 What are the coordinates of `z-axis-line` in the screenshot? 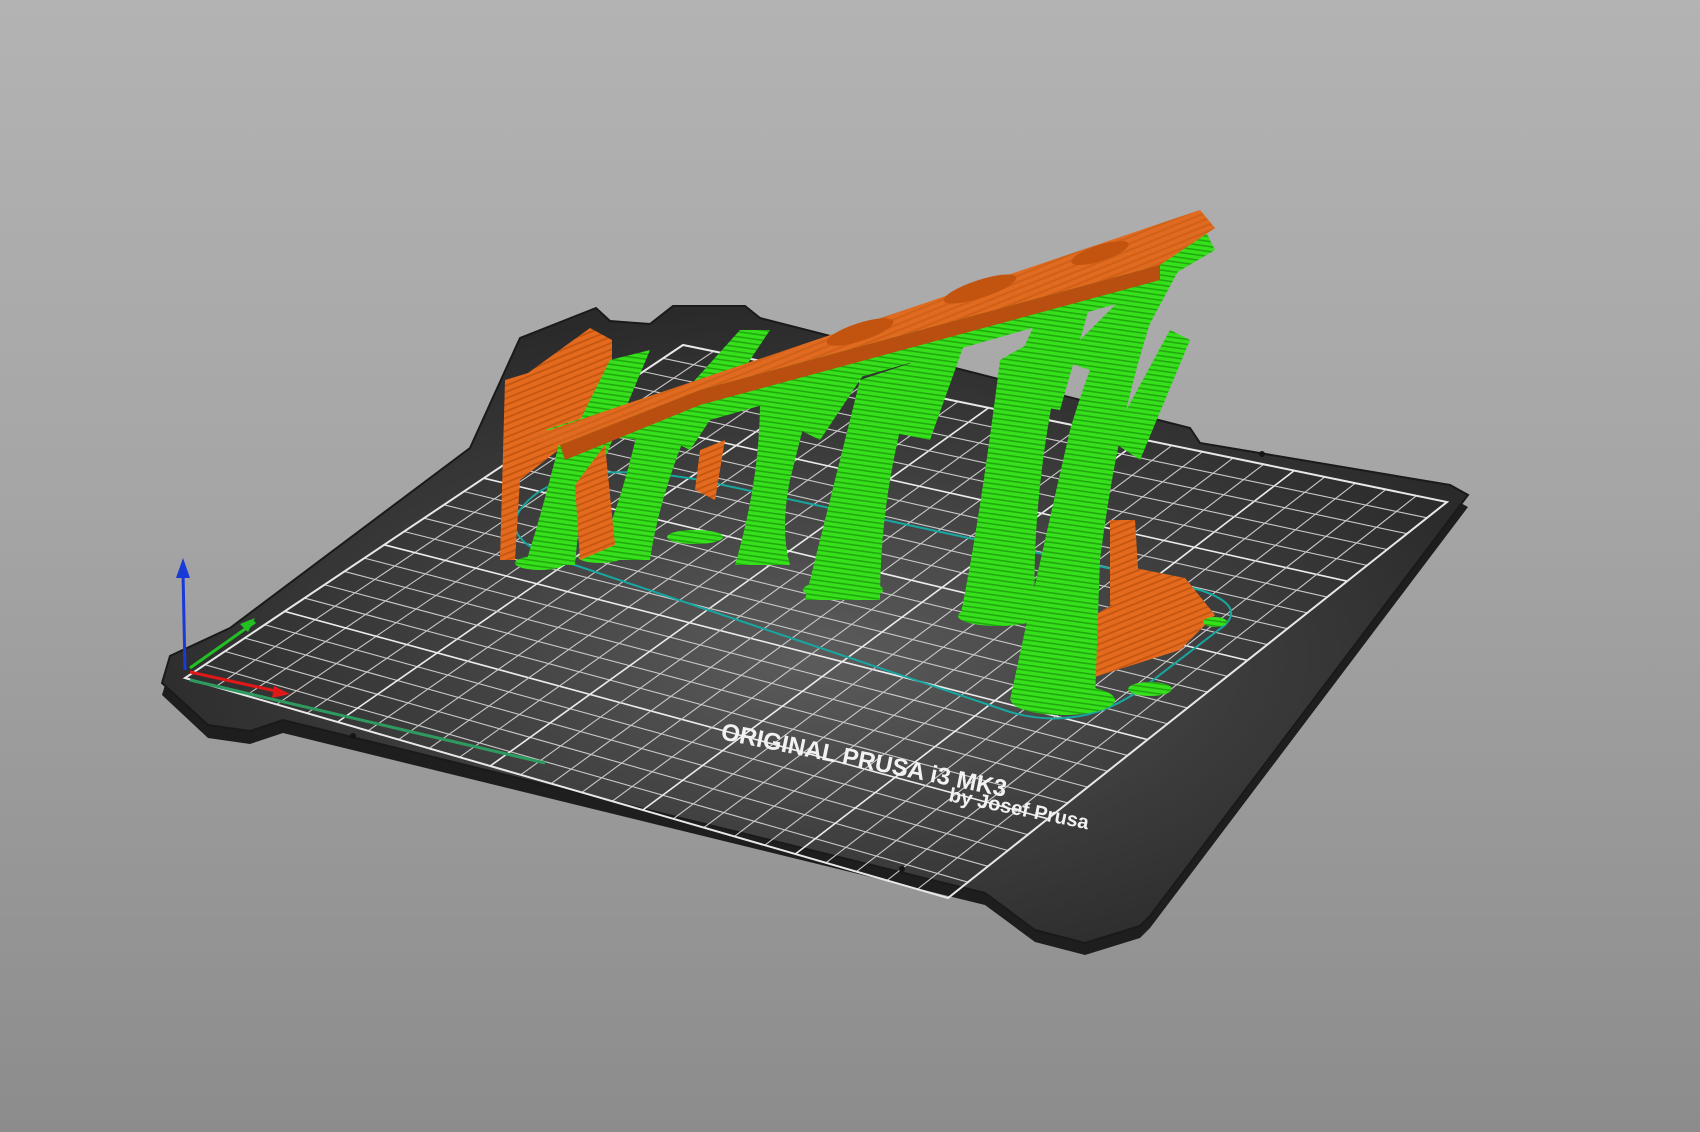 It's located at (184, 621).